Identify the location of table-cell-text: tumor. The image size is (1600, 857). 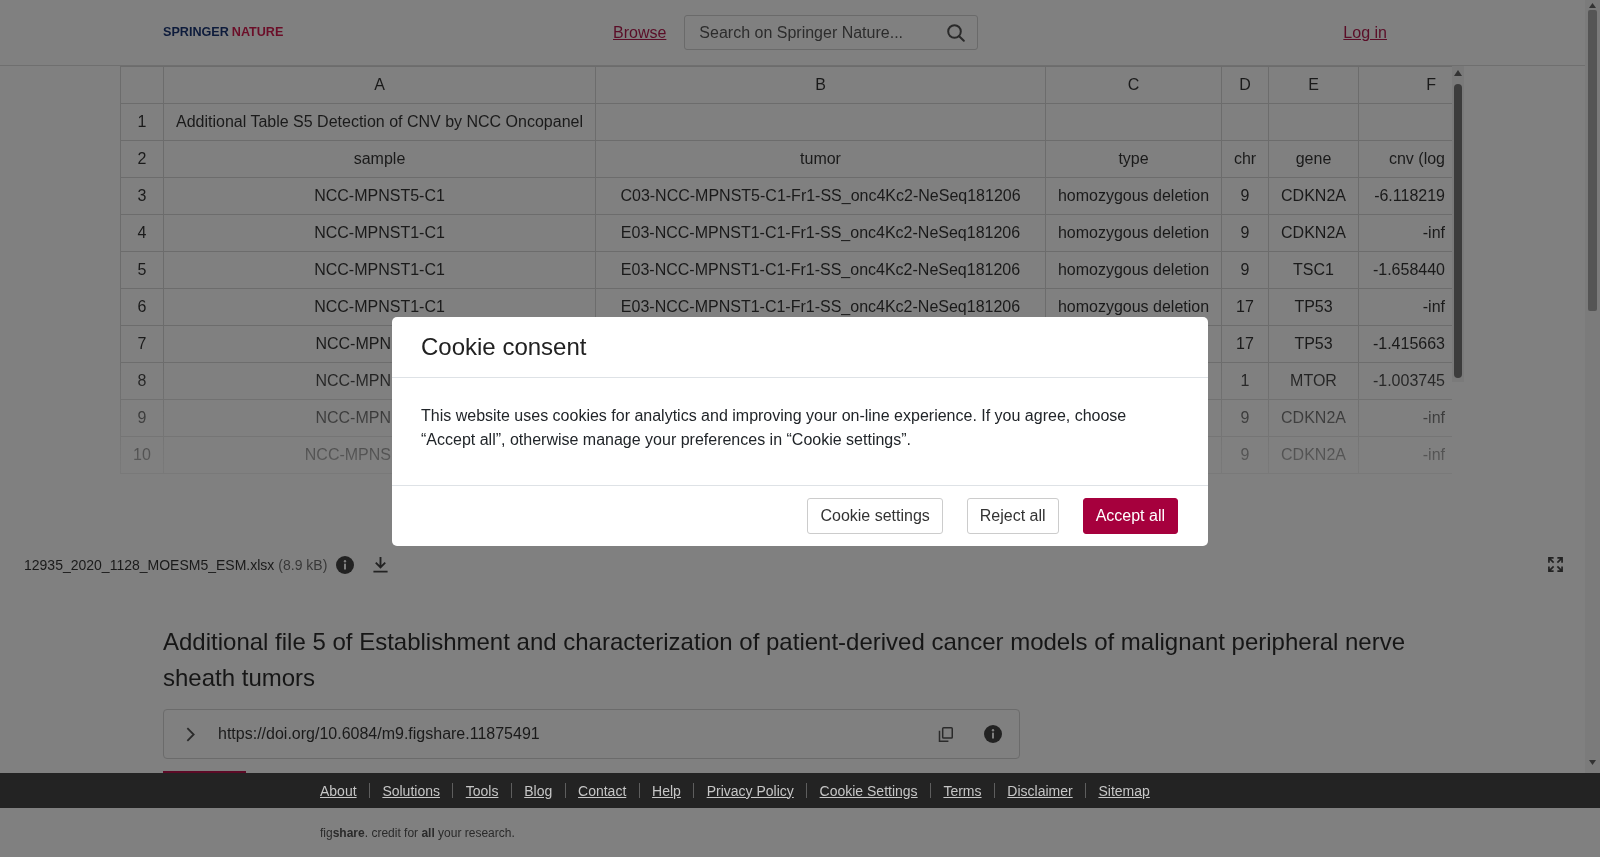
(820, 159).